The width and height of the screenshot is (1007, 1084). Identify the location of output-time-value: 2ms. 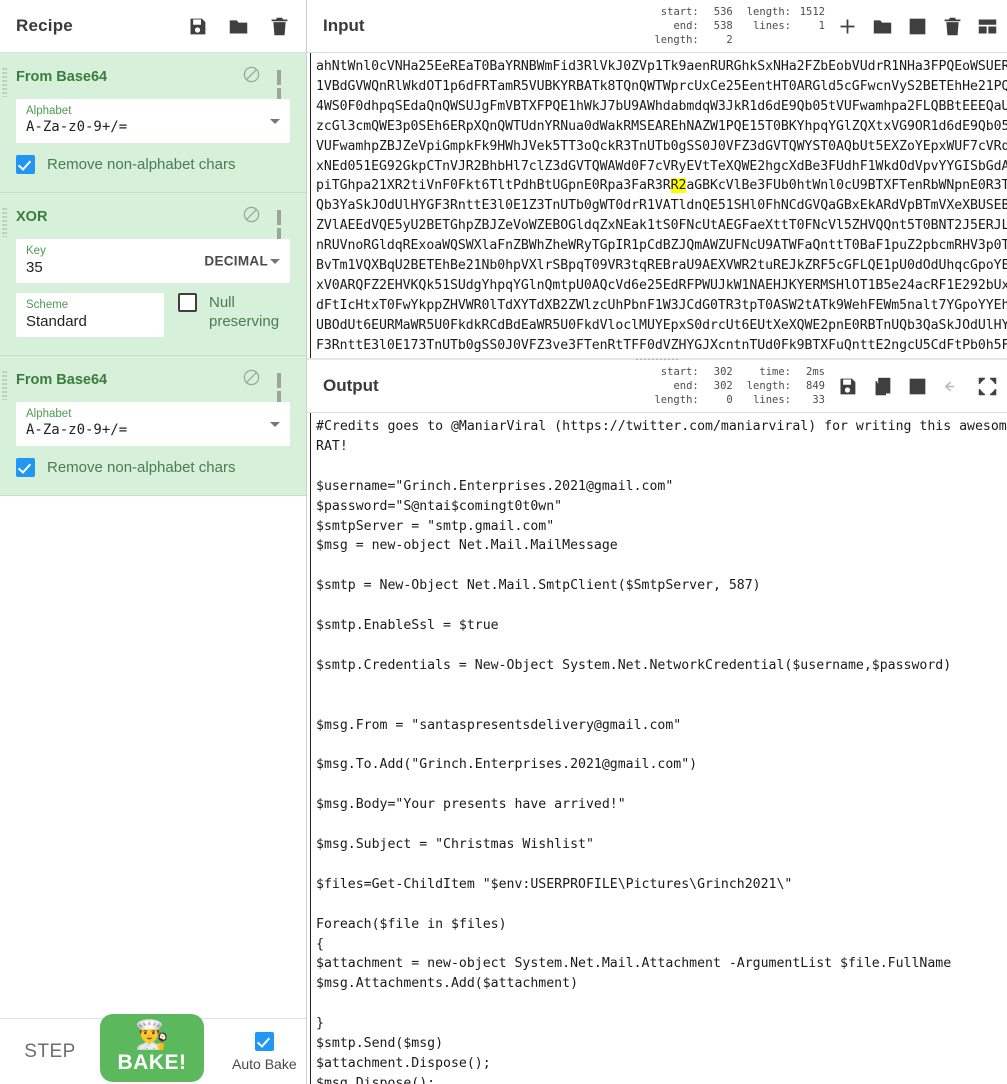
(815, 372).